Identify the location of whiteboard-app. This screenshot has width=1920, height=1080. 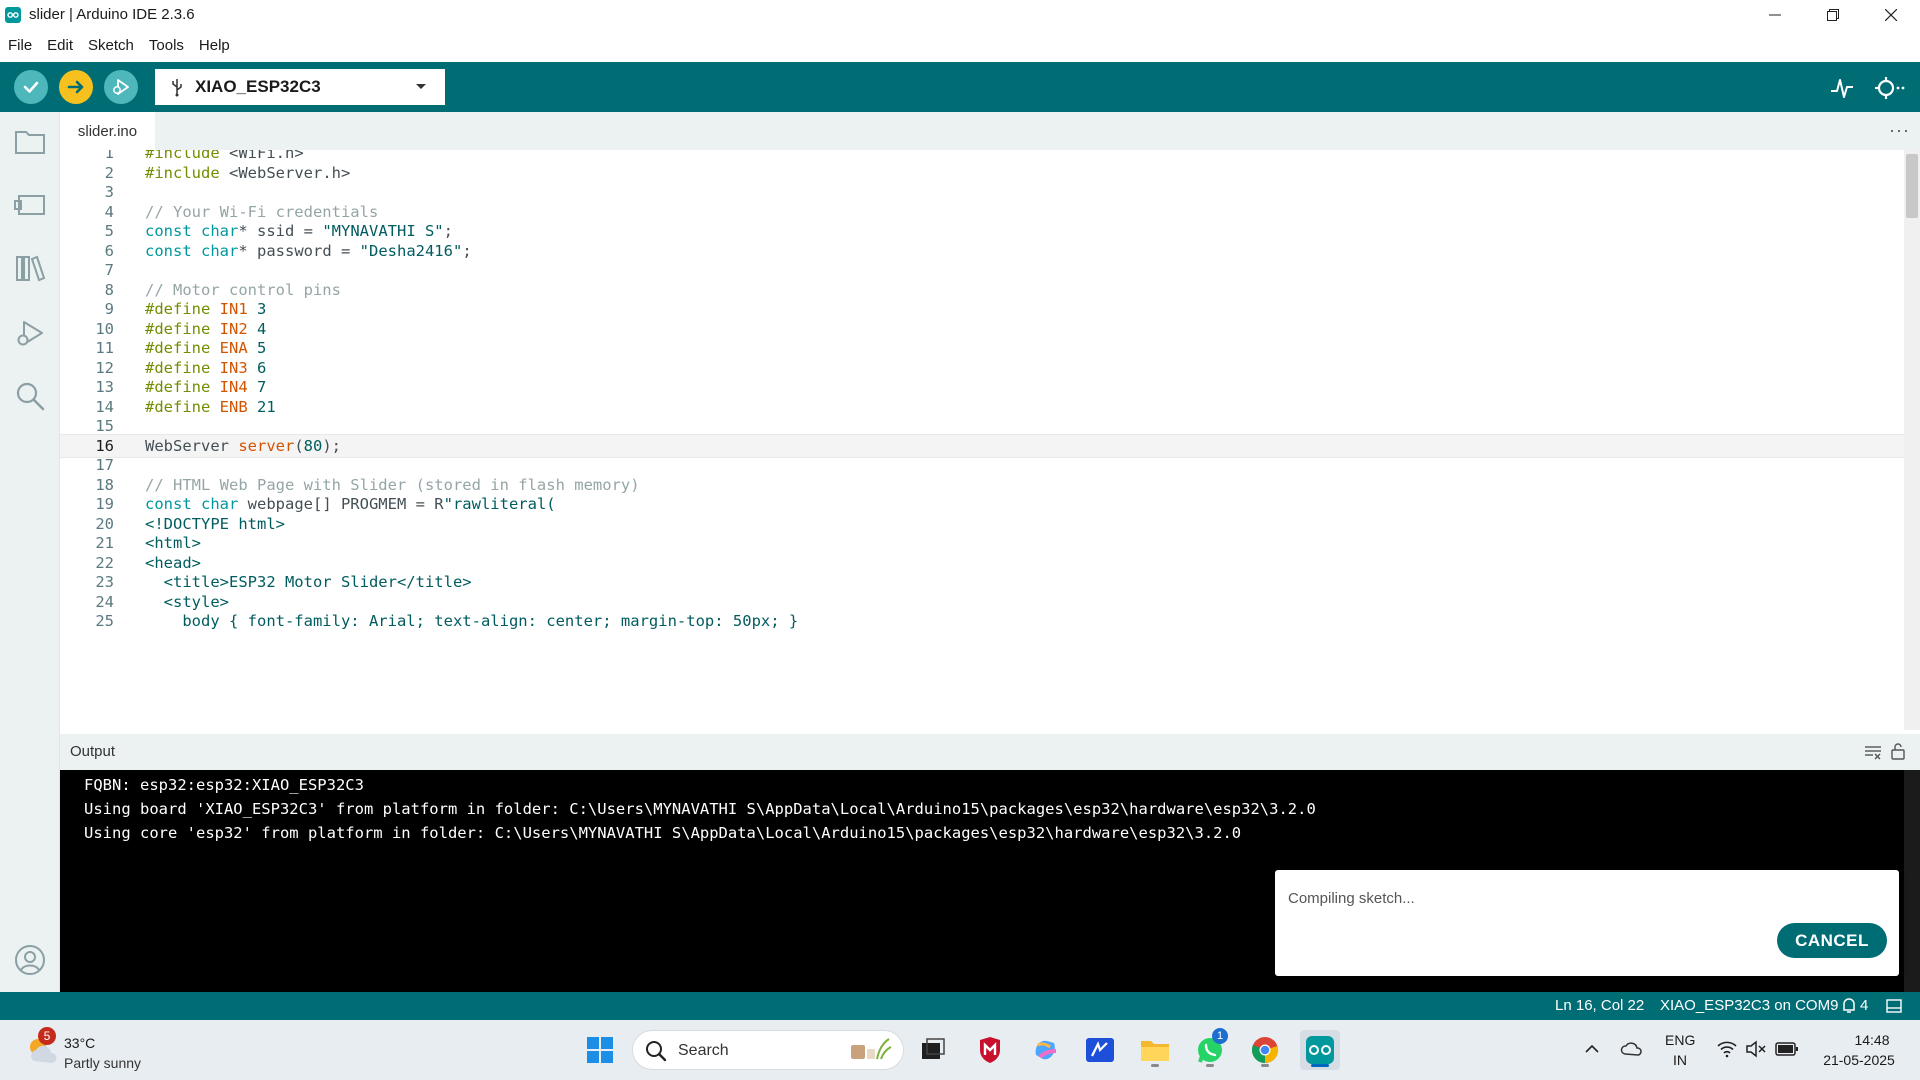
(1100, 1050).